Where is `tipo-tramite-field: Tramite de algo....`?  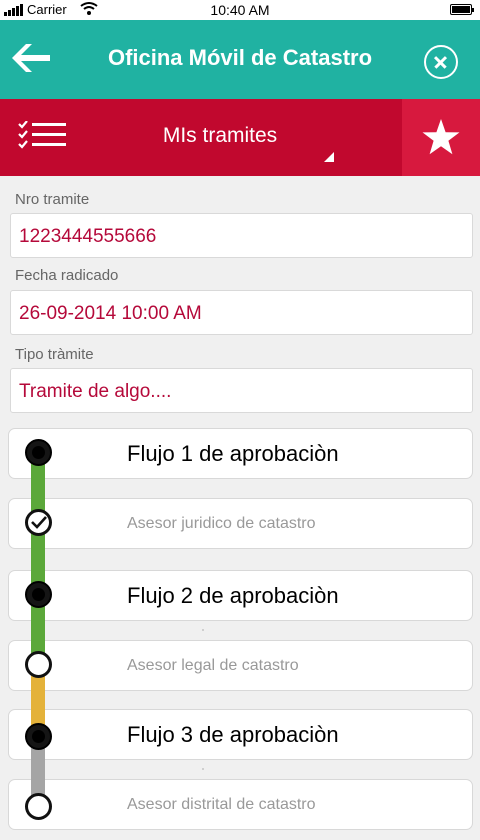 tipo-tramite-field: Tramite de algo.... is located at coordinates (241, 390).